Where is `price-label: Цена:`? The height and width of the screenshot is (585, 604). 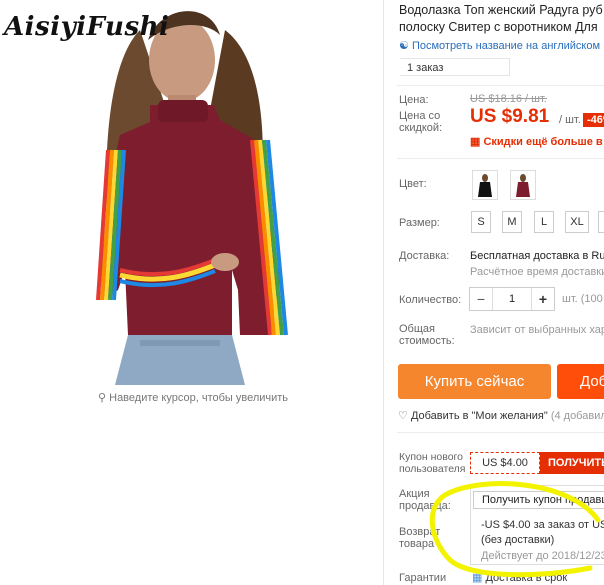
price-label: Цена: is located at coordinates (414, 100).